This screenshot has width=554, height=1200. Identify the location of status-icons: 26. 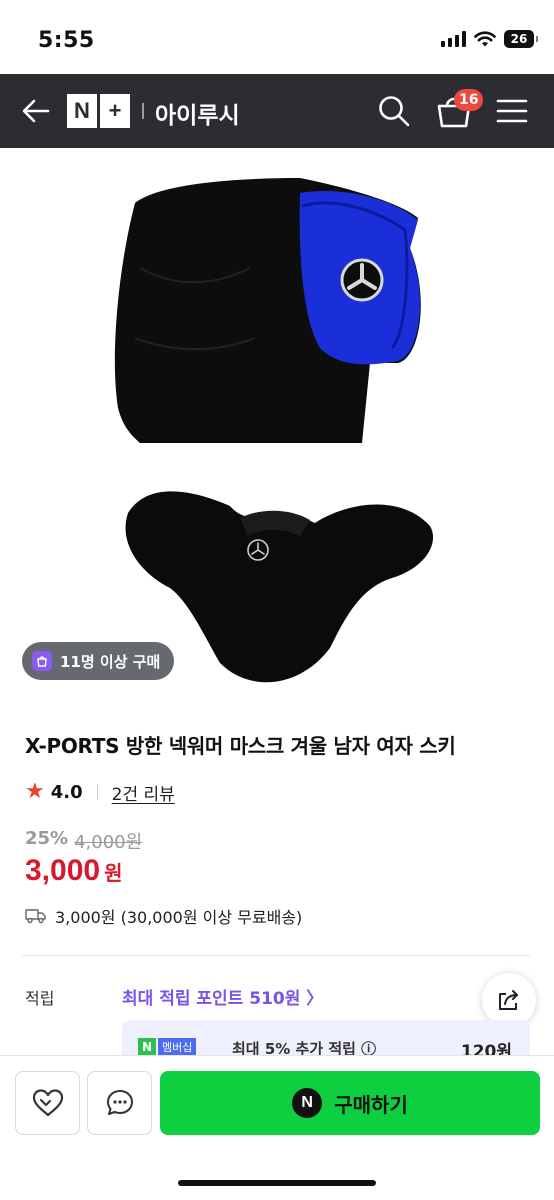
(489, 39).